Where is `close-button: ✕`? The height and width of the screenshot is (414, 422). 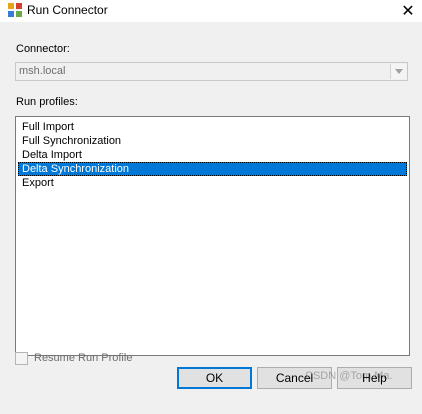 close-button: ✕ is located at coordinates (408, 11).